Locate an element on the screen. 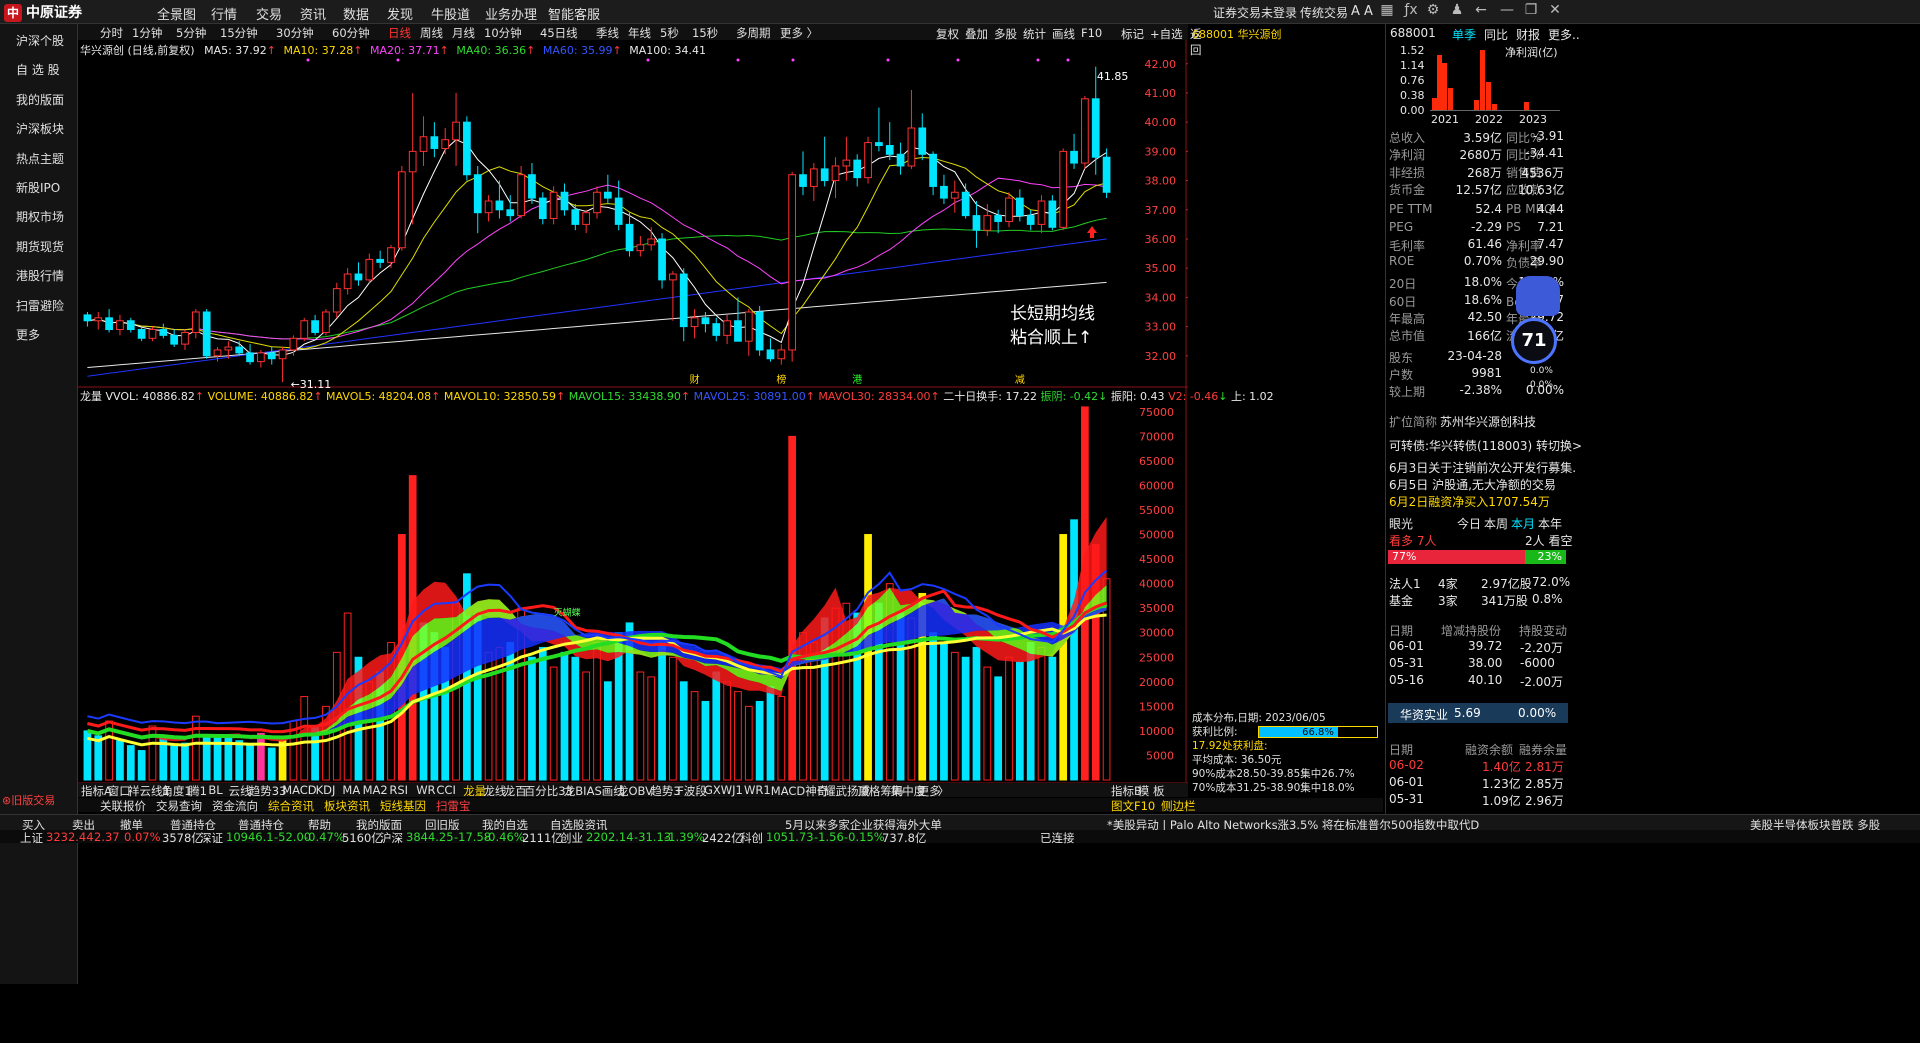  indicator-tab-32: 模 板 is located at coordinates (1151, 791).